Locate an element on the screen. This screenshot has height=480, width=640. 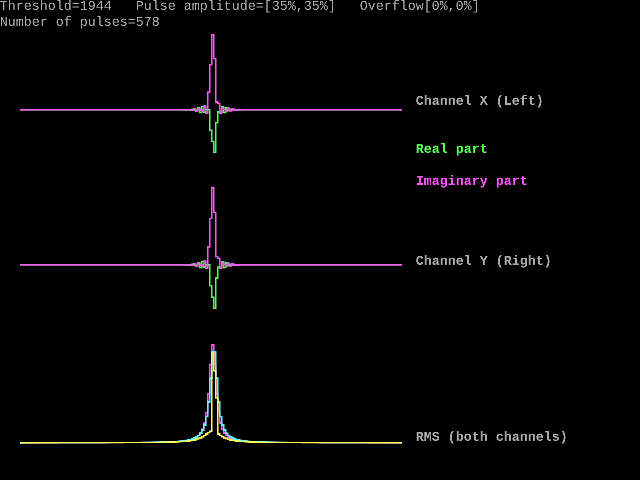
pulse-count-readout: Number of pulses=578 is located at coordinates (80, 24).